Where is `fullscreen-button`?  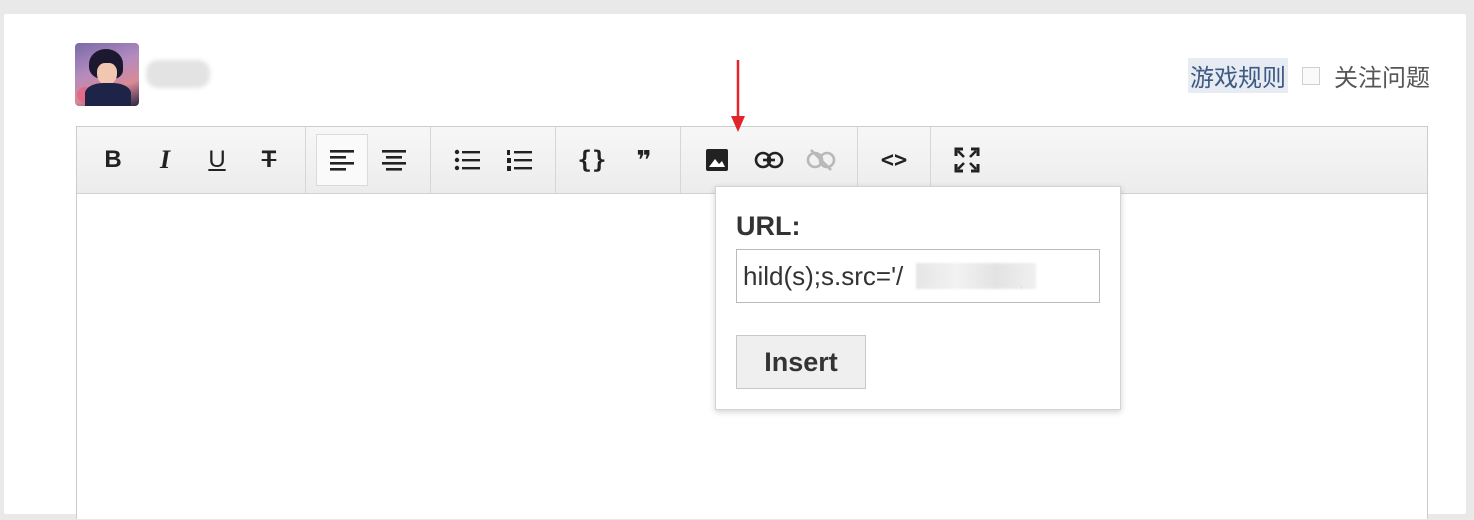
fullscreen-button is located at coordinates (967, 160).